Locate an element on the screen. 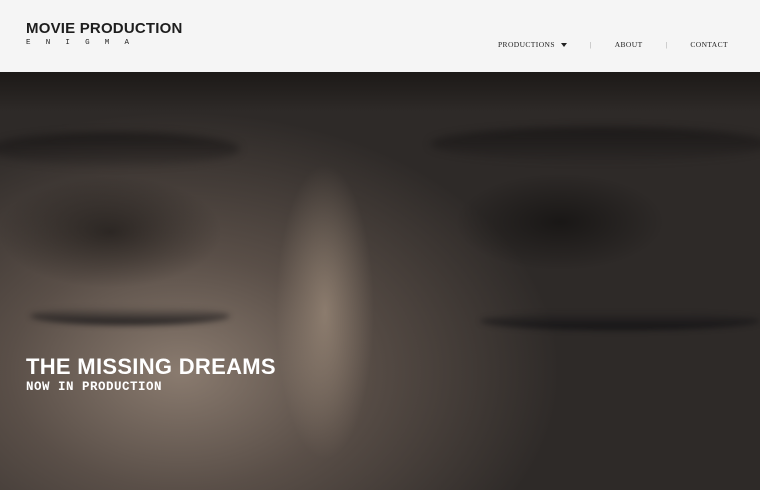  hero-subtitle: NOW IN PRODUCTION is located at coordinates (94, 387).